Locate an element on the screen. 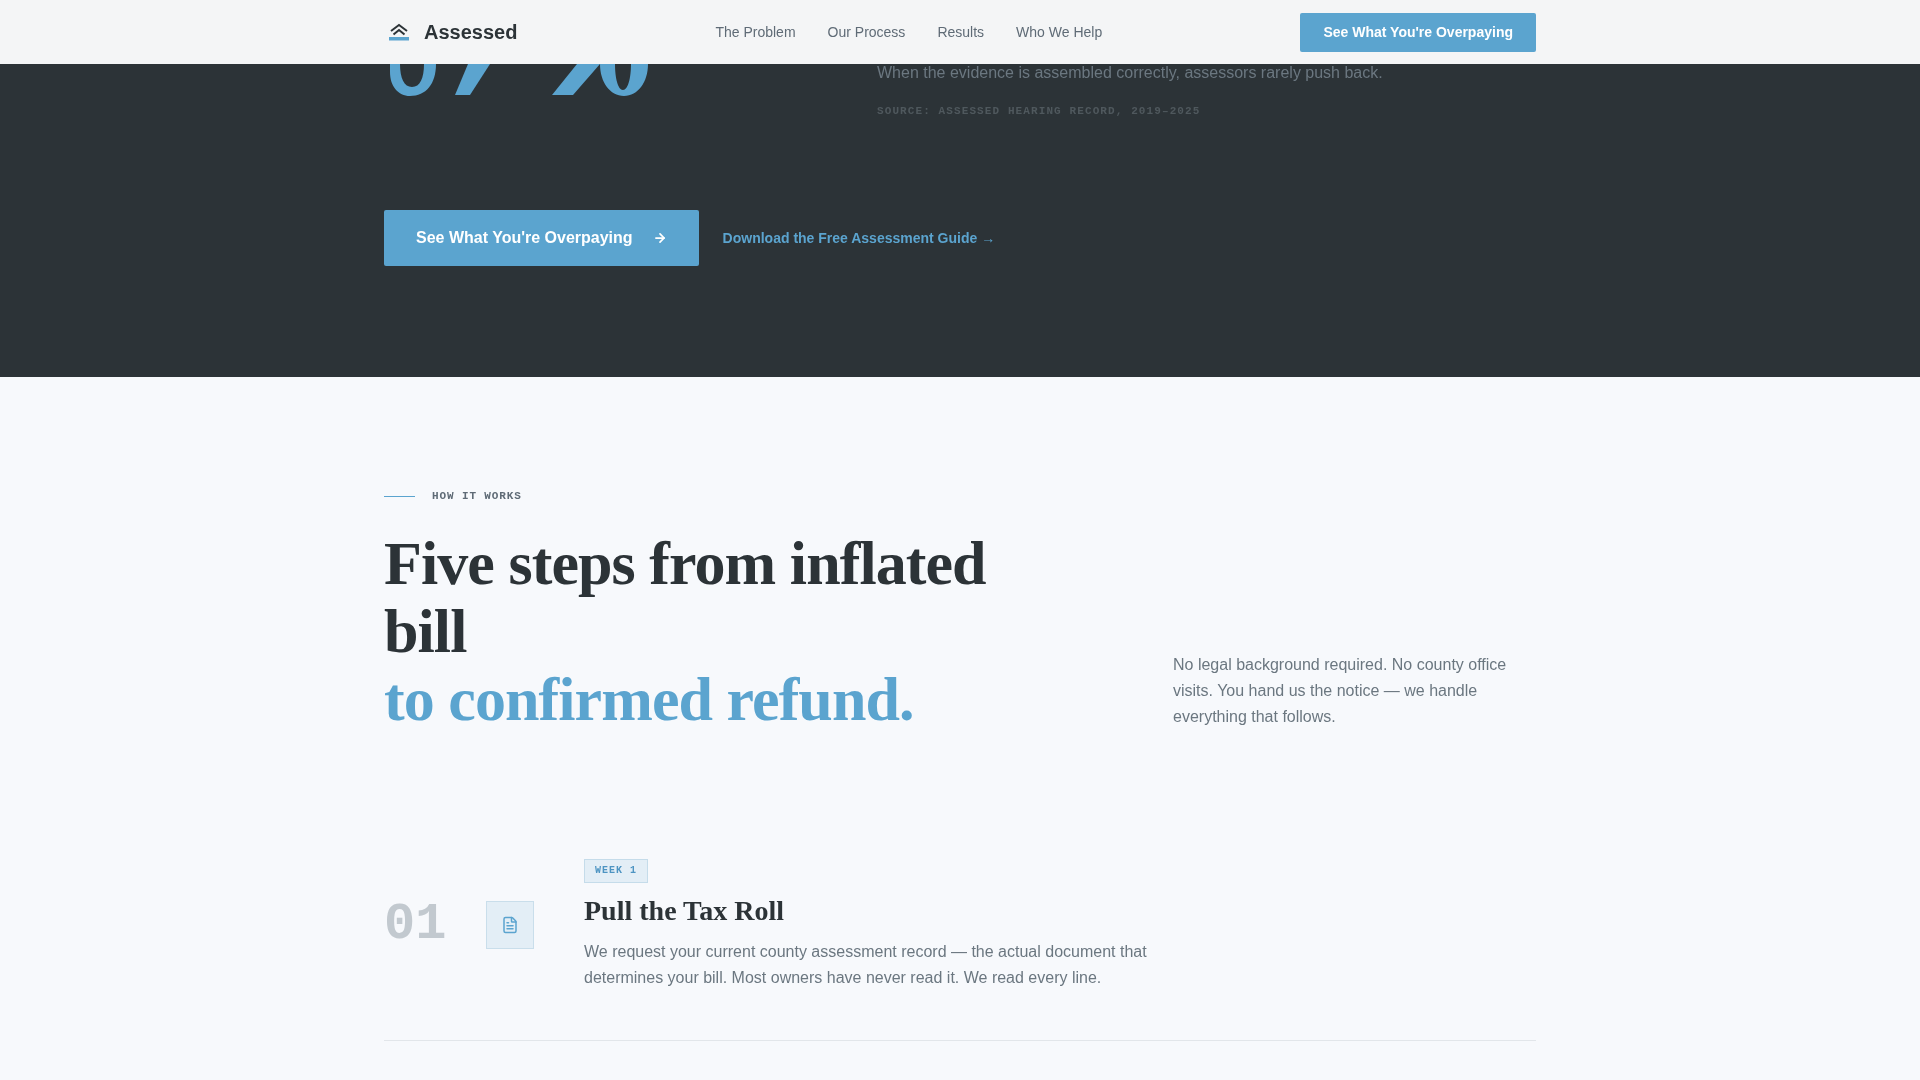  hero-note: When the evidence is assembled correctly, assessors rarely push back. is located at coordinates (1130, 72).